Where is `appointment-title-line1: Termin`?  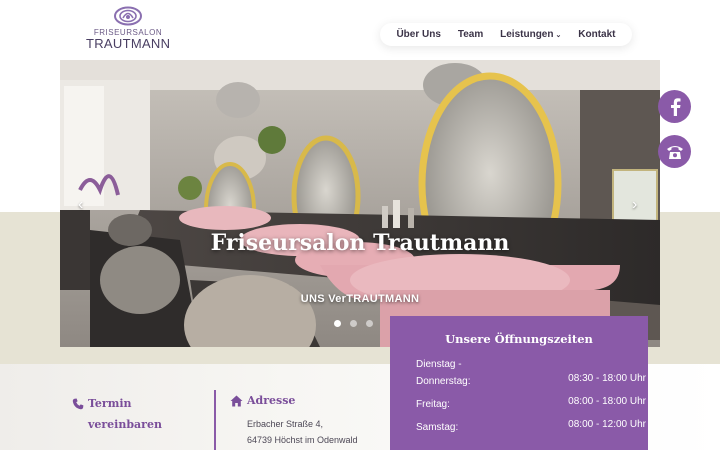 appointment-title-line1: Termin is located at coordinates (110, 403).